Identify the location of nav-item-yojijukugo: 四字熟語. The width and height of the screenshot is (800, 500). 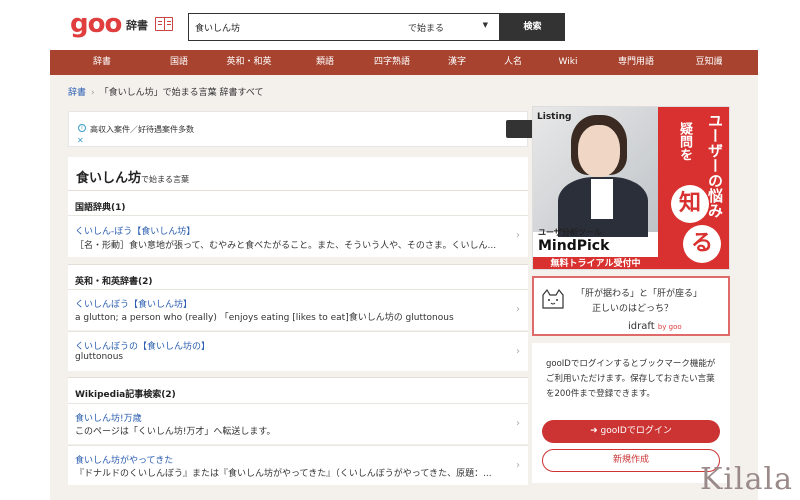
(392, 62).